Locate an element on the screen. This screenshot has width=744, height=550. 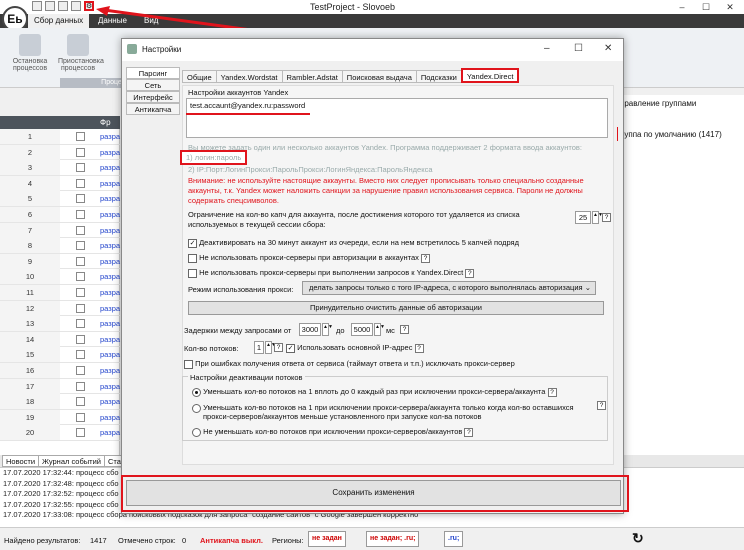
new-file-icon is located at coordinates (37, 6).